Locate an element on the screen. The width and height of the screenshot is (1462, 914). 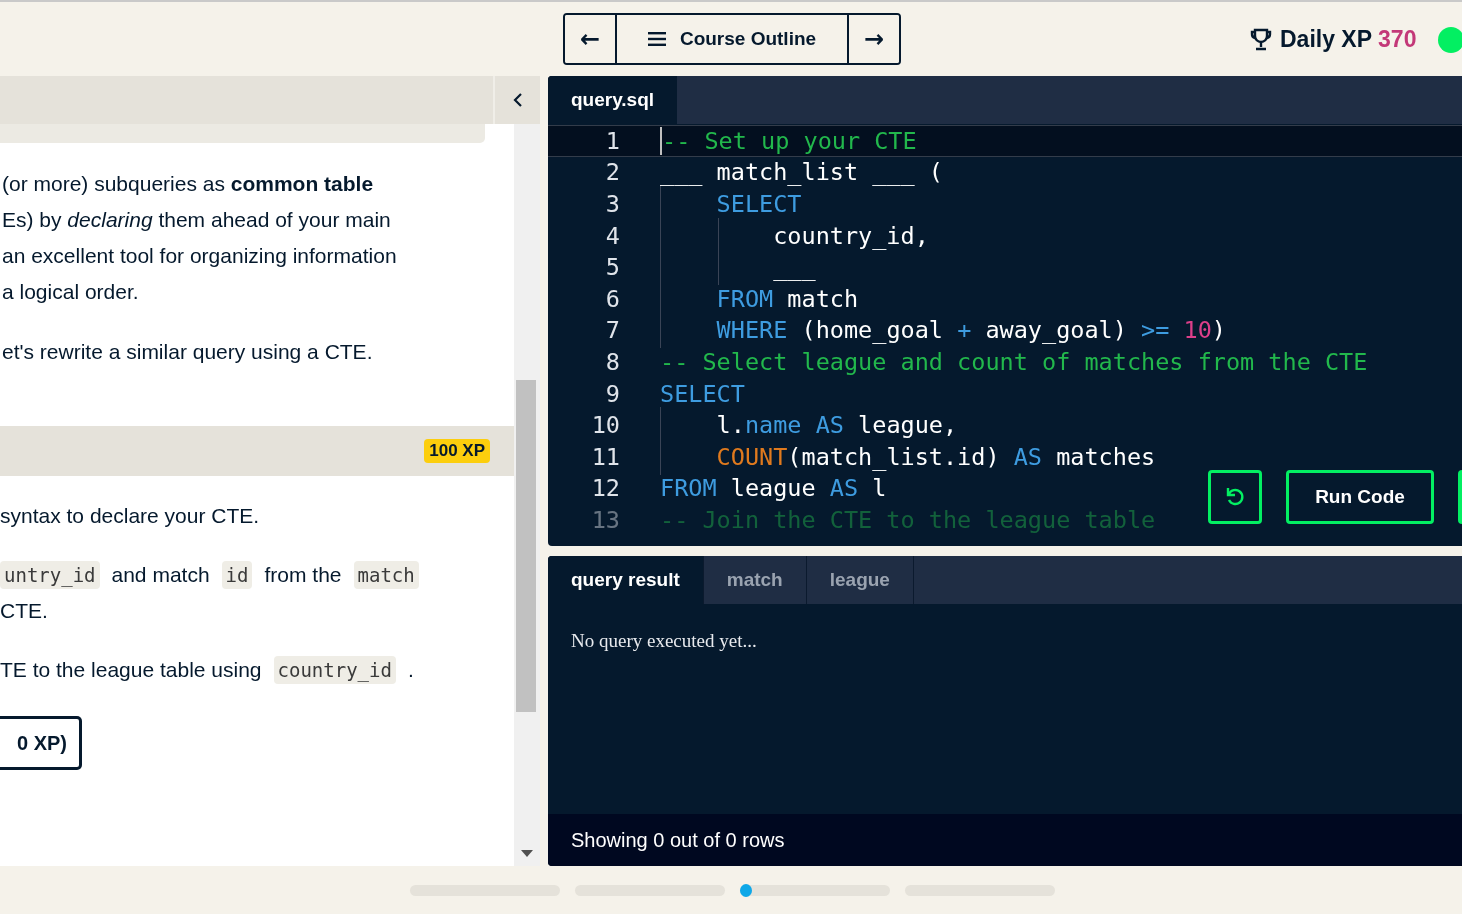
code-line: SELECT is located at coordinates (702, 393).